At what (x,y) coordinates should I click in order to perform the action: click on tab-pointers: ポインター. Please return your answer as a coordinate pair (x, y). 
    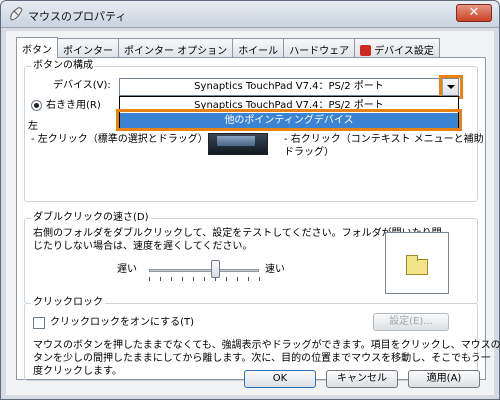
    Looking at the image, I should click on (88, 47).